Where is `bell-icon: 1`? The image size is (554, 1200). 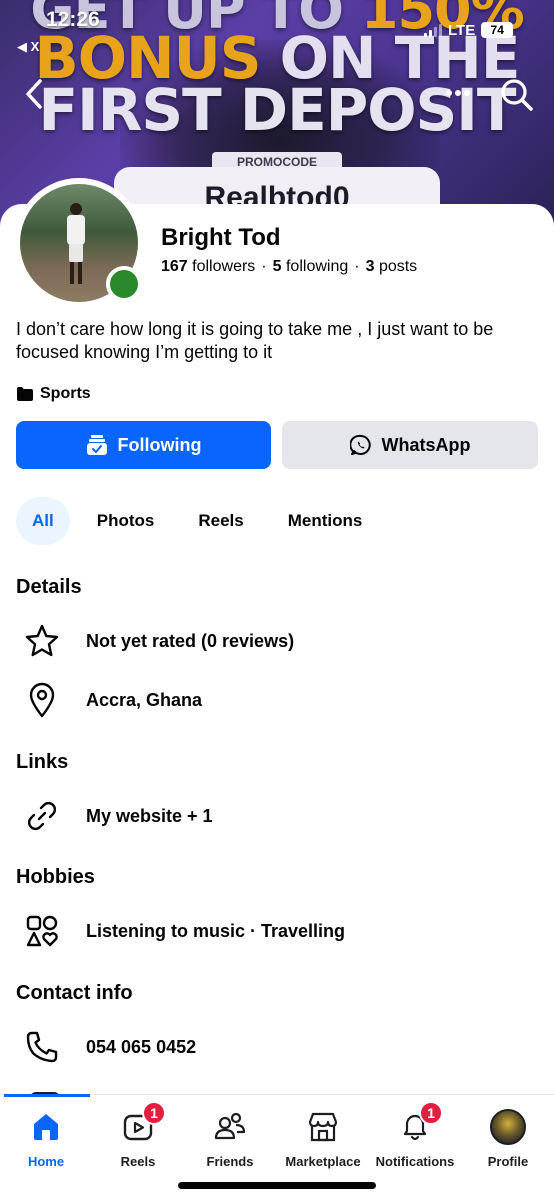
bell-icon: 1 is located at coordinates (419, 1124).